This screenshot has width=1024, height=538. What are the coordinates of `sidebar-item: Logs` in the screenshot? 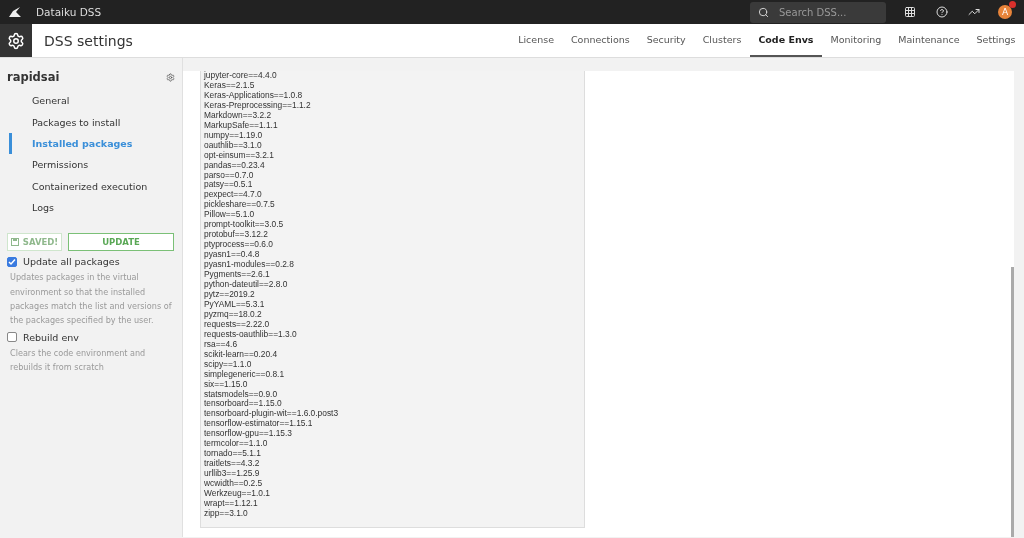 It's located at (92, 207).